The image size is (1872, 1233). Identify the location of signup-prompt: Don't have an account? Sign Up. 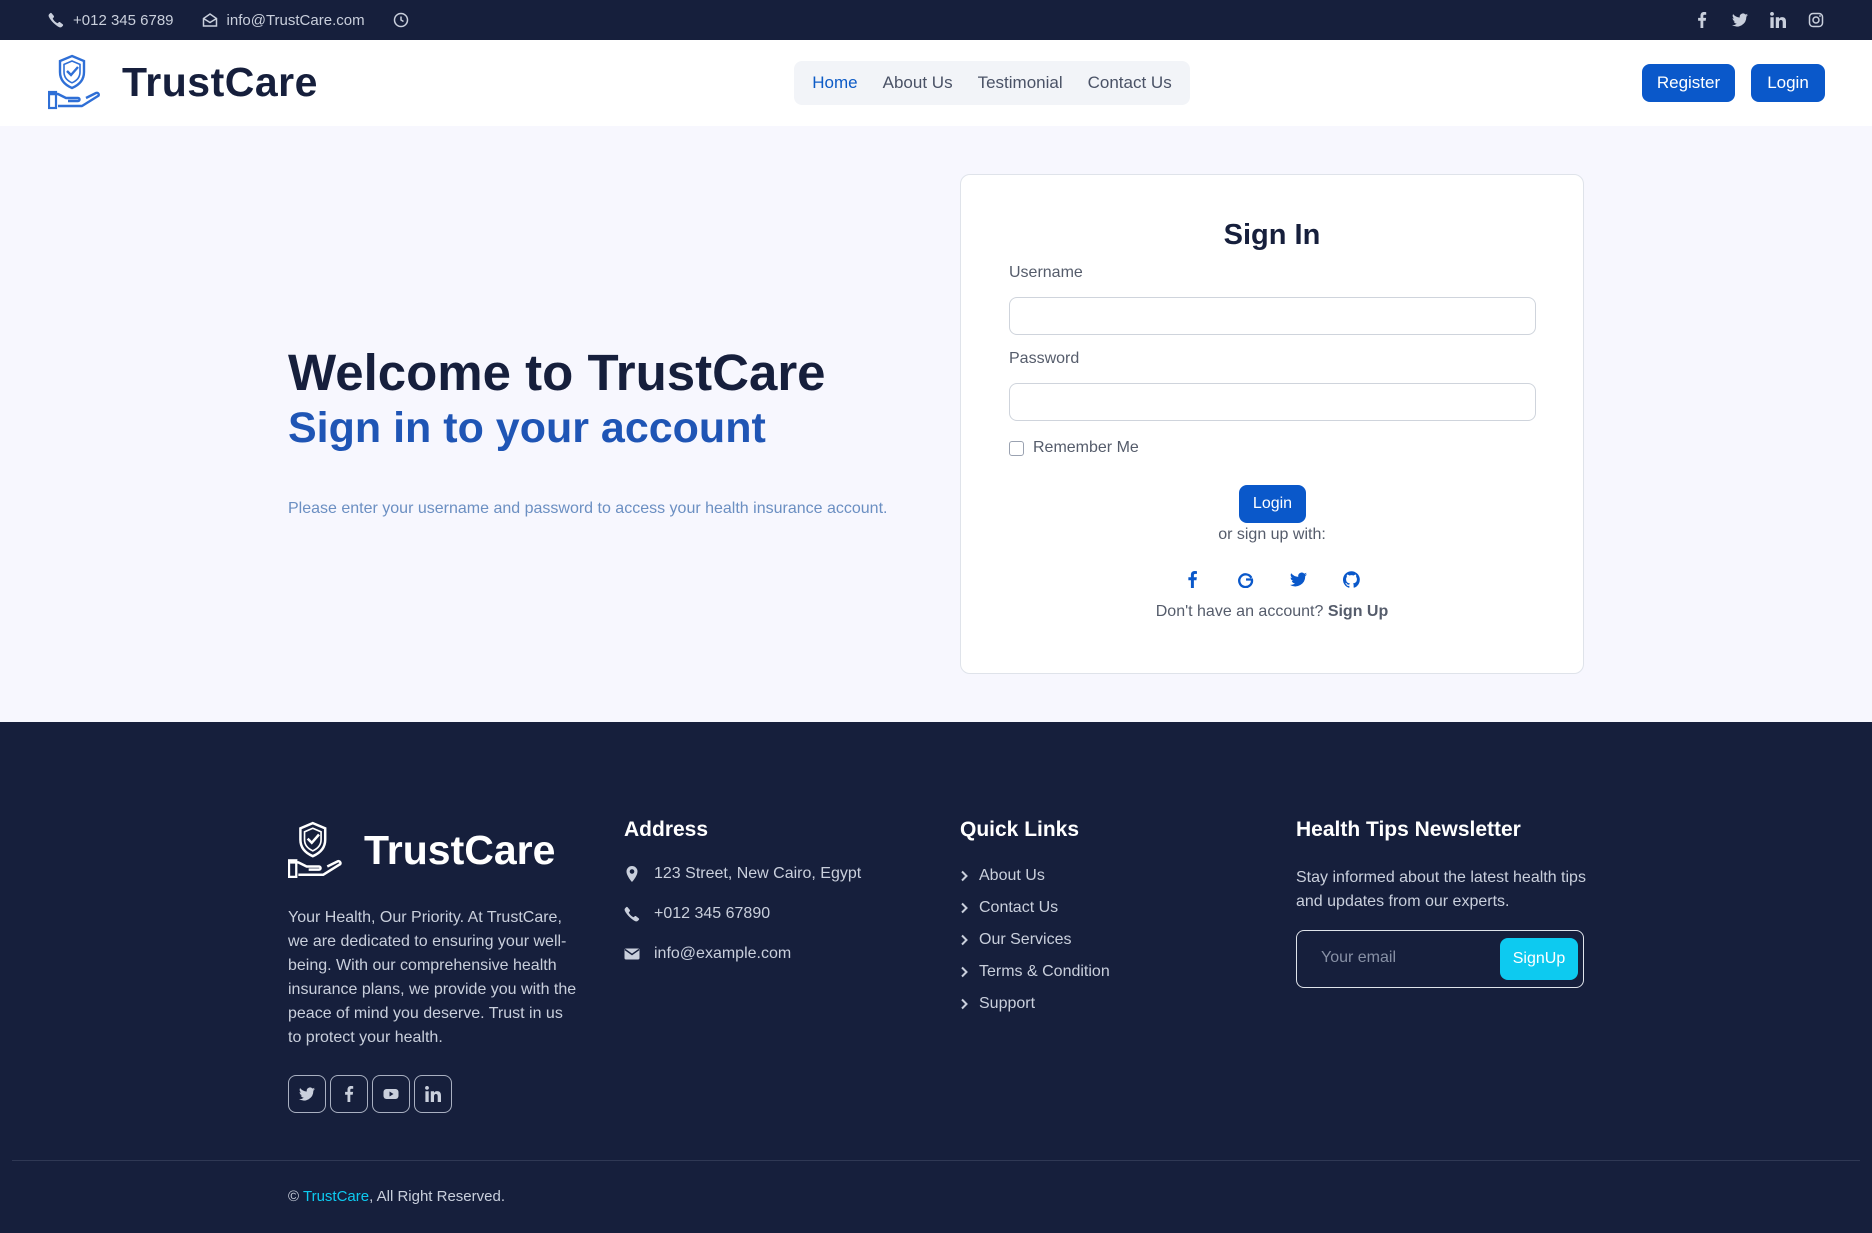
(1272, 612).